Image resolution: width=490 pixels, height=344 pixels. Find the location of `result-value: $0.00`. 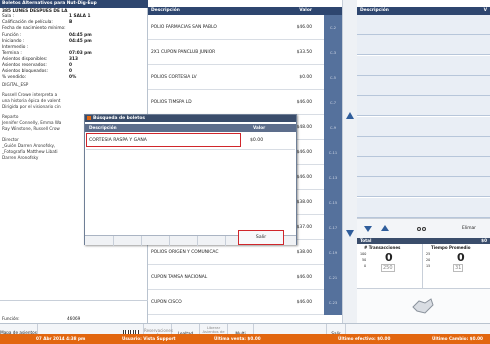

result-value: $0.00 is located at coordinates (257, 140).